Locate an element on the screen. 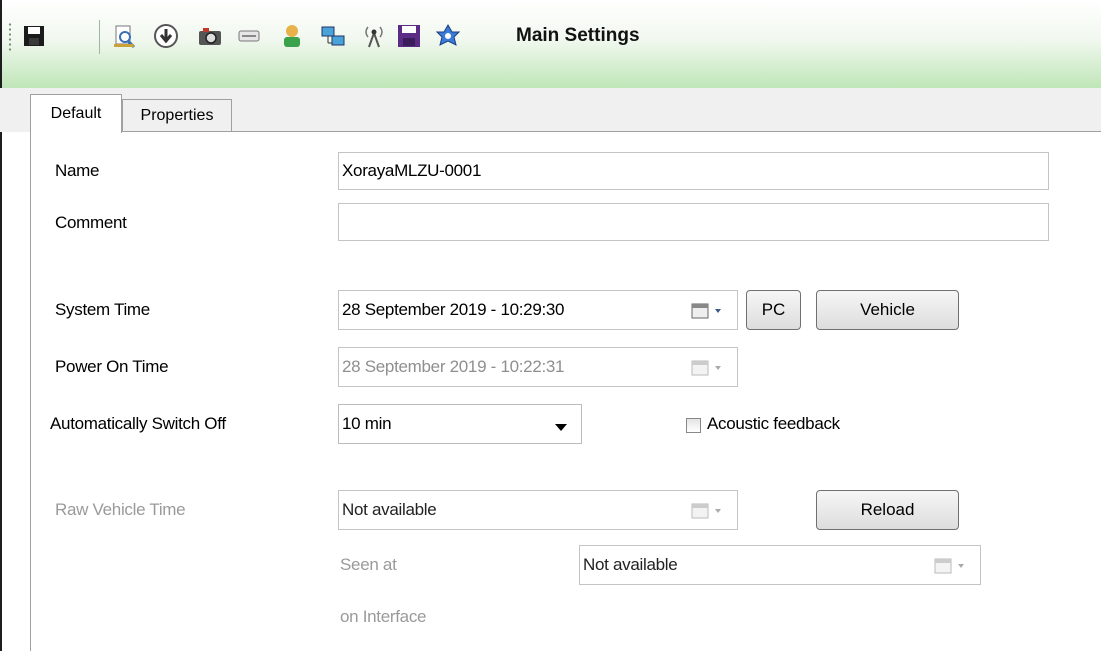  toolbar: Main Settings is located at coordinates (551, 44).